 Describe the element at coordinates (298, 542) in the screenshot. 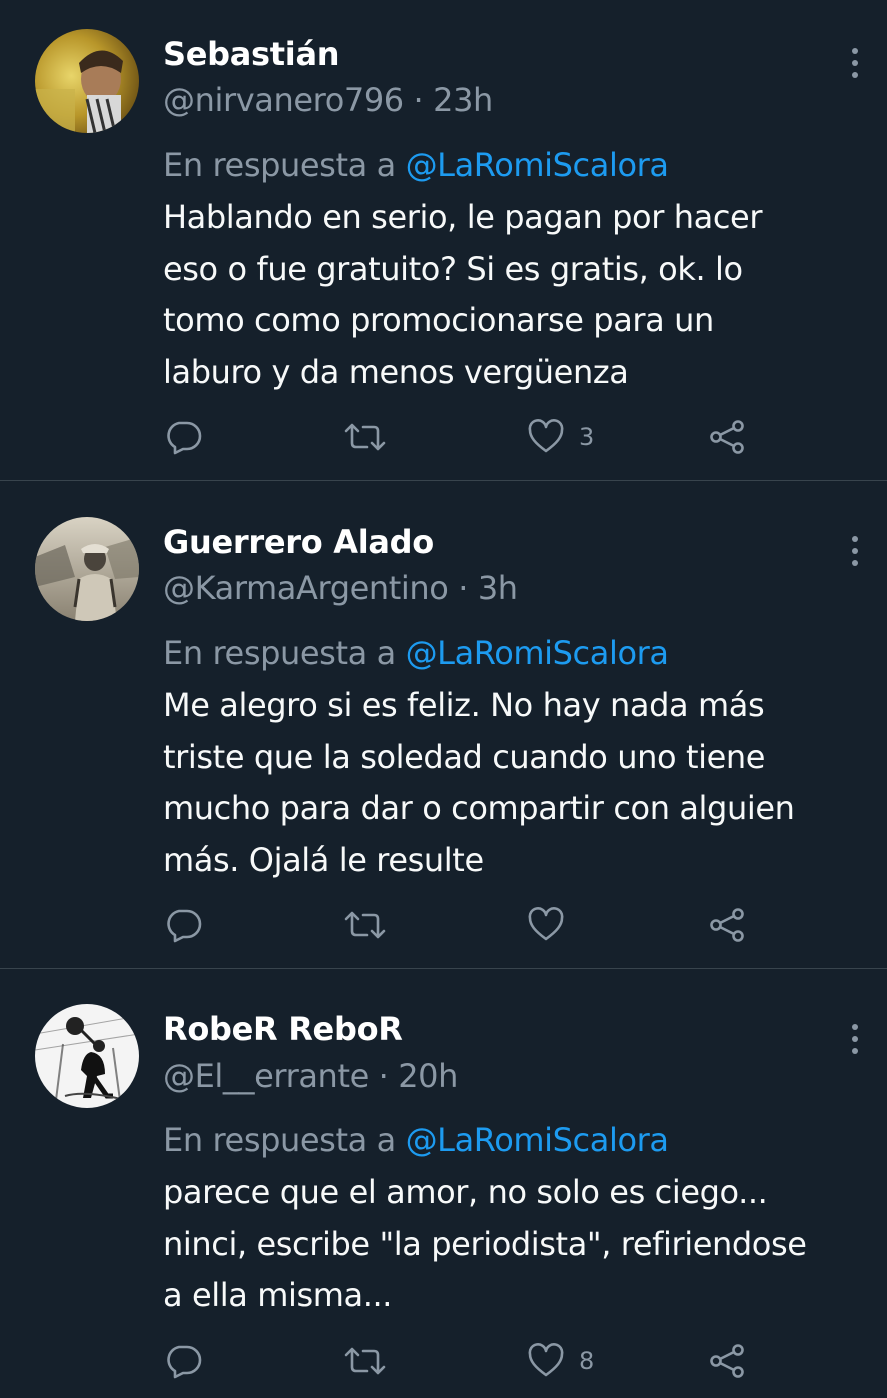

I see `display-name: Guerrero Alado` at that location.